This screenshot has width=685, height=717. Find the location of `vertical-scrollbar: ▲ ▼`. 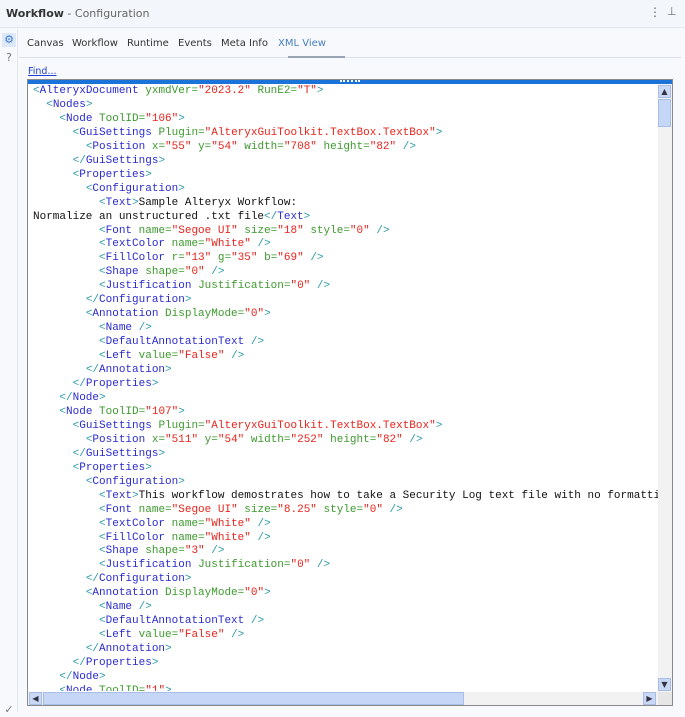

vertical-scrollbar: ▲ ▼ is located at coordinates (665, 388).